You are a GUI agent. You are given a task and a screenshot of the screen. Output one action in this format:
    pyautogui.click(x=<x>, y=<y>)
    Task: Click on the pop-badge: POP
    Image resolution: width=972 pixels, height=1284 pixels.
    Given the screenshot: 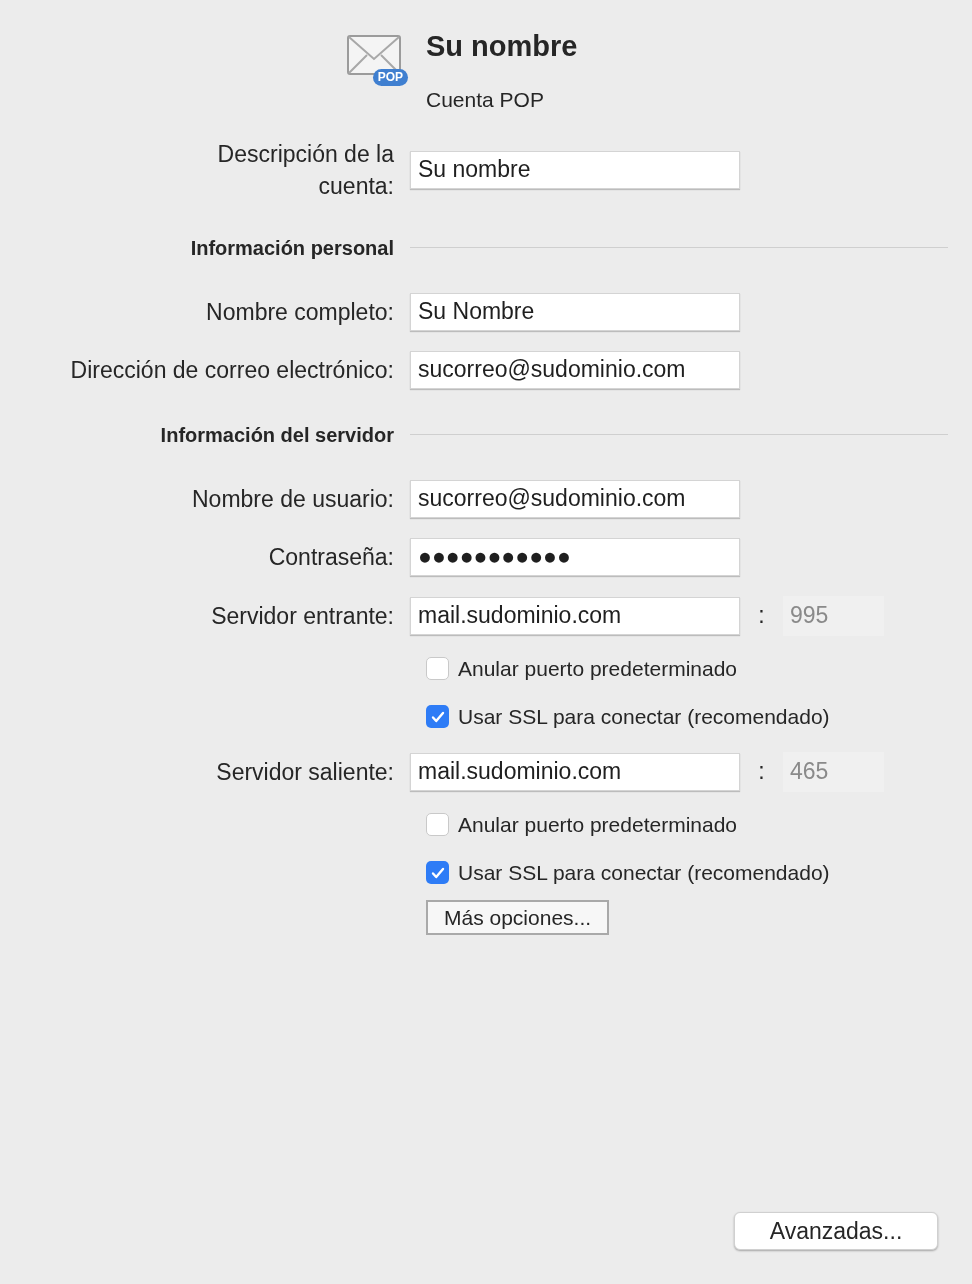 What is the action you would take?
    pyautogui.click(x=390, y=77)
    